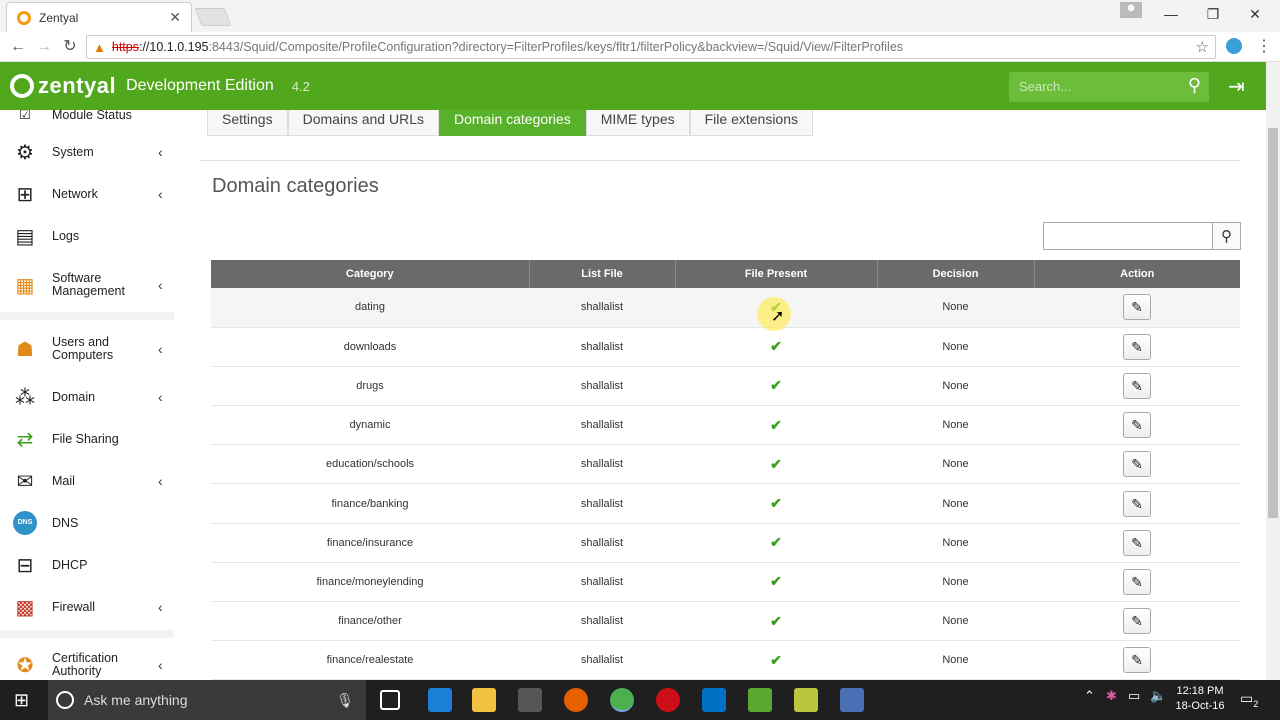 This screenshot has height=720, width=1280. Describe the element at coordinates (1171, 14) in the screenshot. I see `minimize-icon: —` at that location.